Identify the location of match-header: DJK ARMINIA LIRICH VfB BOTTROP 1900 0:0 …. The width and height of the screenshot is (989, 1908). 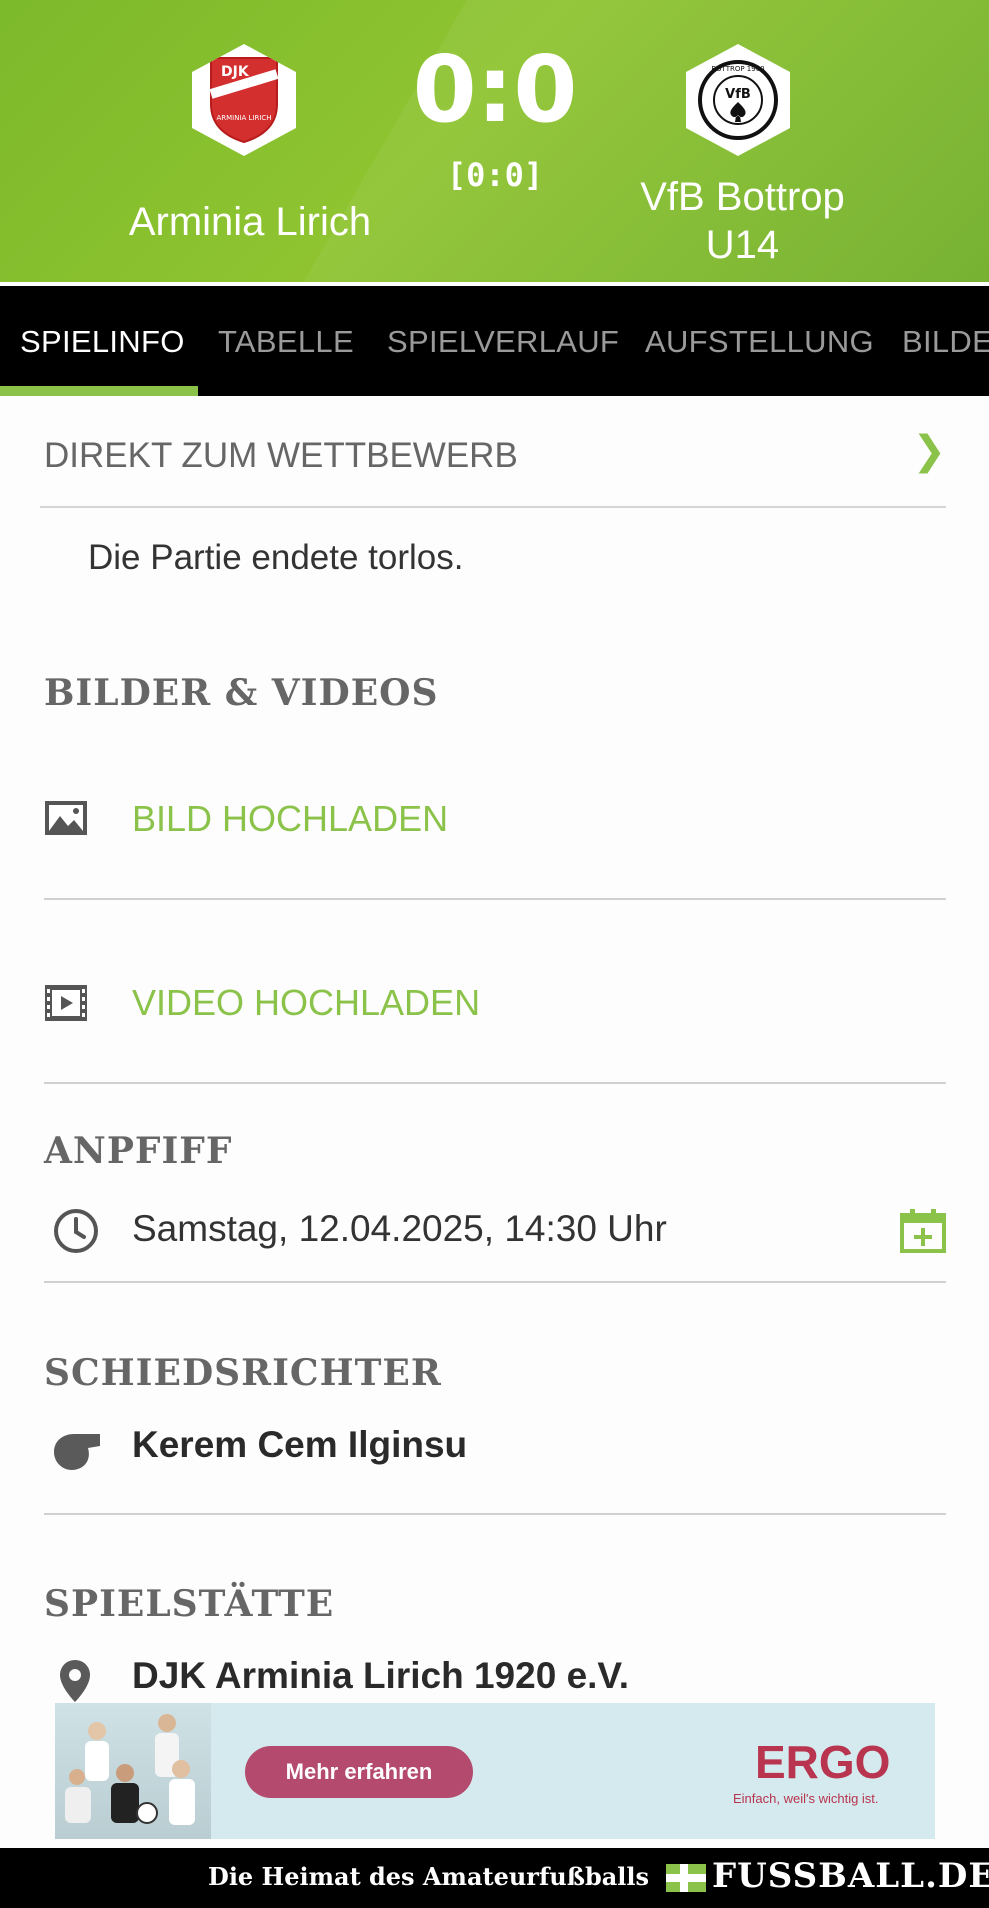
(494, 141).